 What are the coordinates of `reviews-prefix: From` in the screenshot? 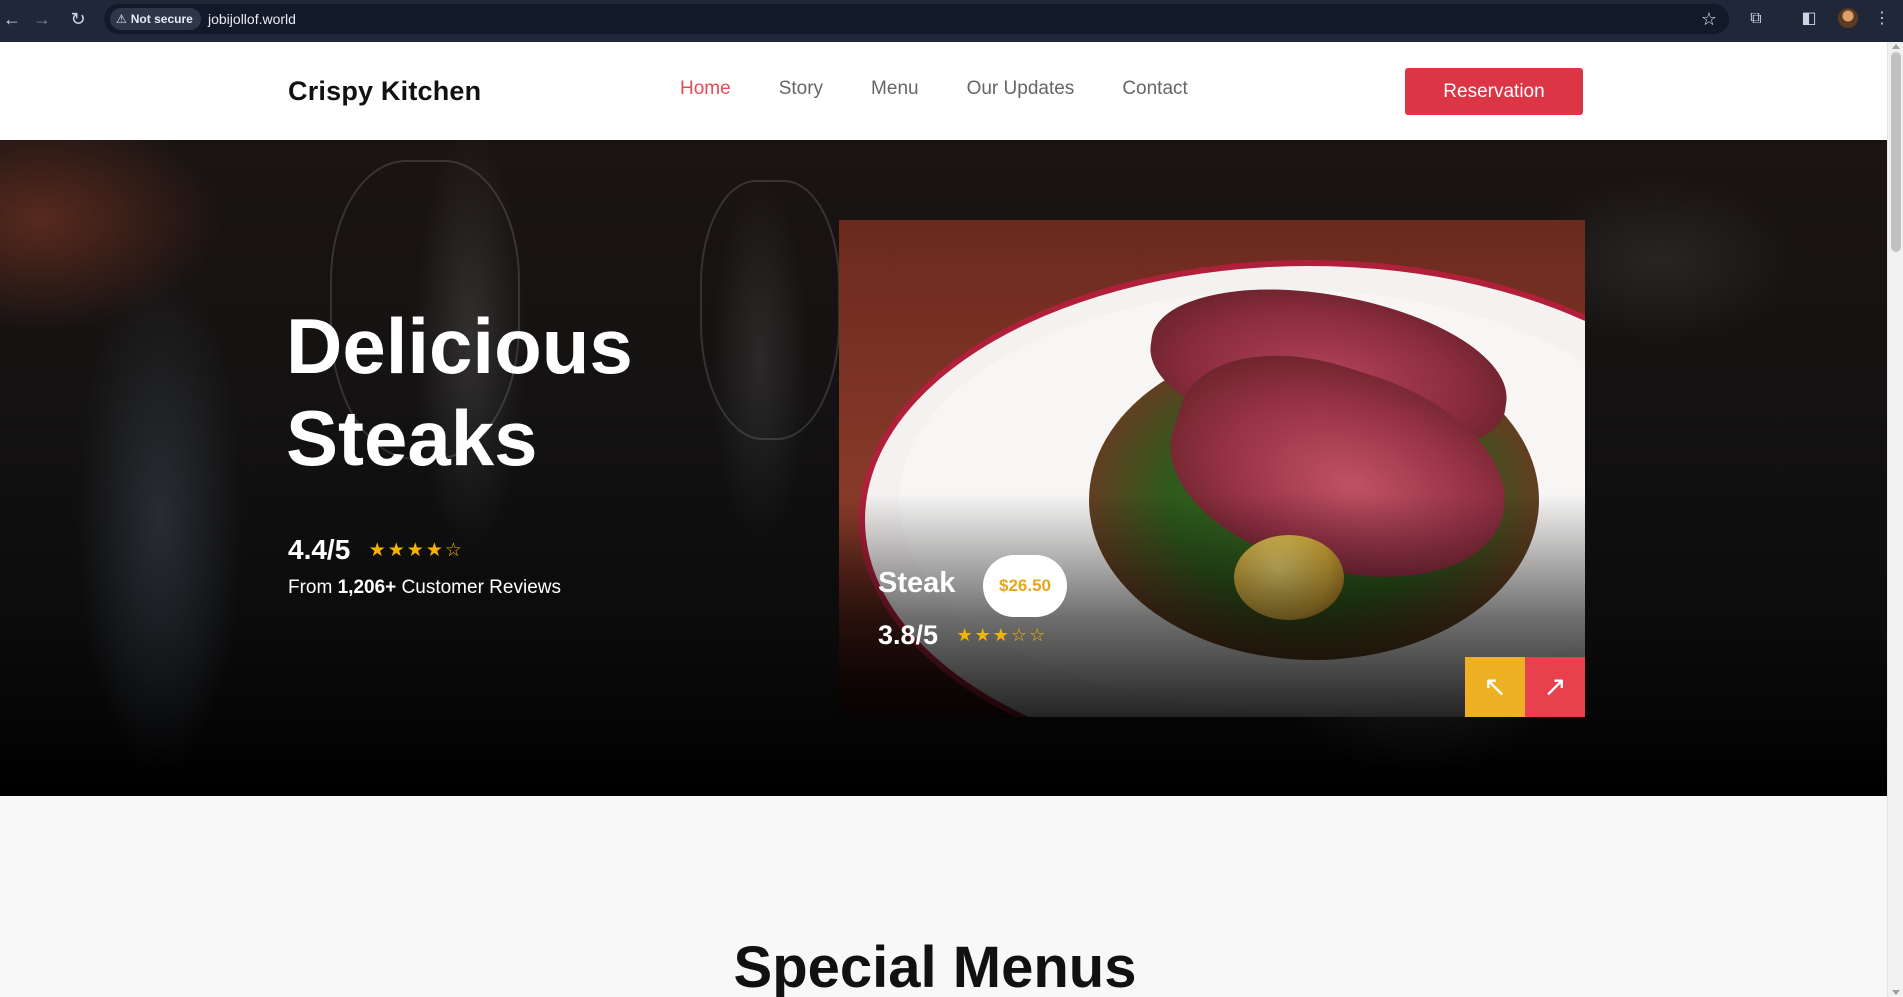 It's located at (313, 587).